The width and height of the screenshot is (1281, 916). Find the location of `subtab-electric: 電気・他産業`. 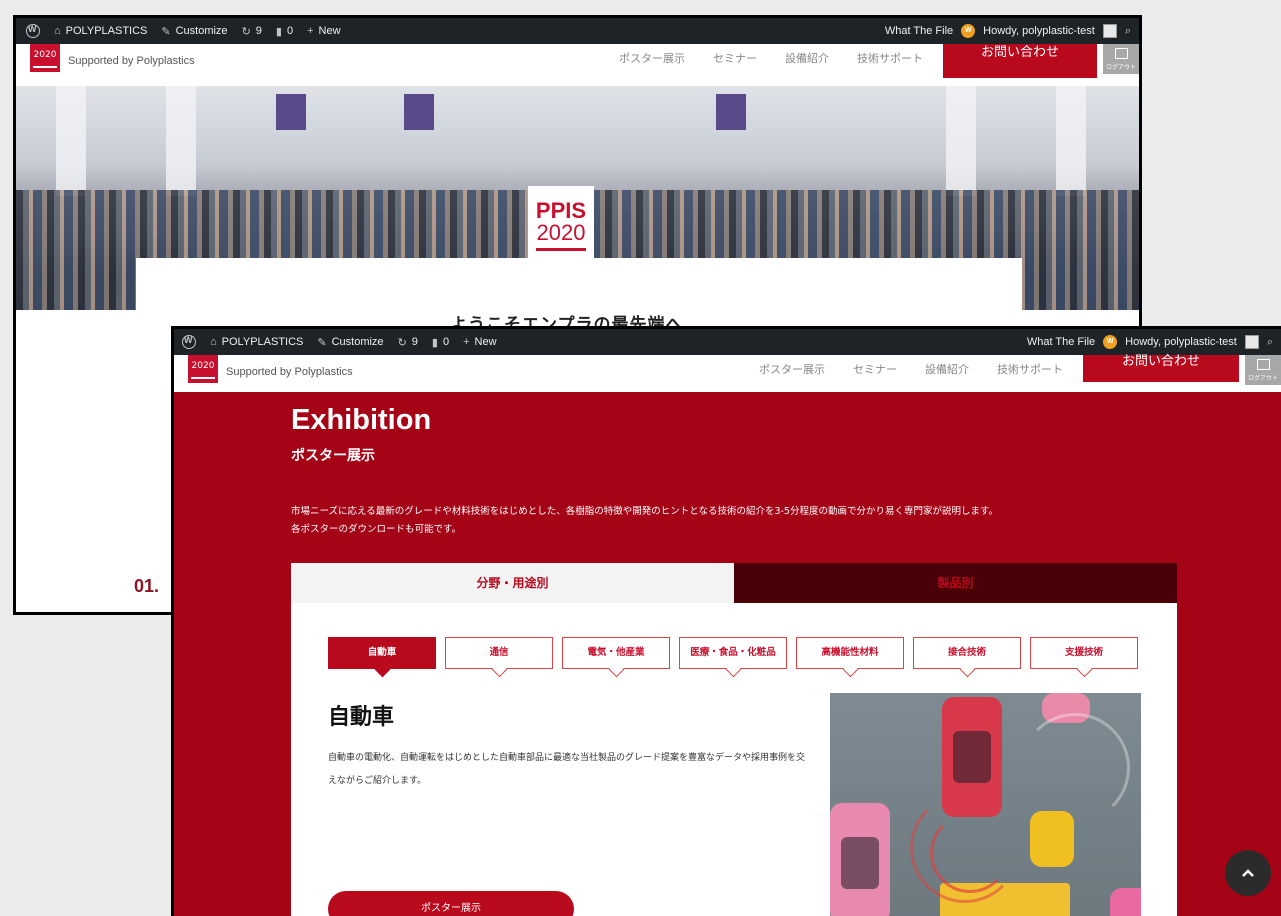

subtab-electric: 電気・他産業 is located at coordinates (616, 653).